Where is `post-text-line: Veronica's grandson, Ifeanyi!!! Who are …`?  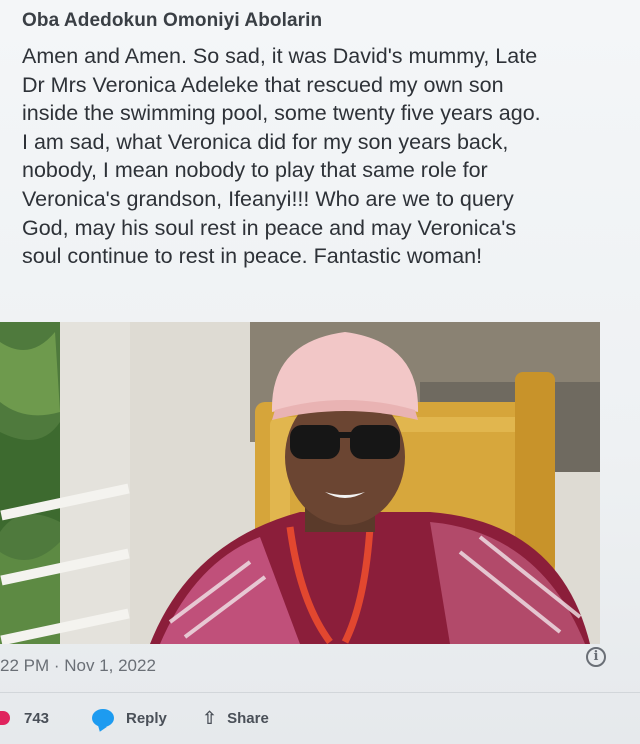
post-text-line: Veronica's grandson, Ifeanyi!!! Who are … is located at coordinates (268, 198).